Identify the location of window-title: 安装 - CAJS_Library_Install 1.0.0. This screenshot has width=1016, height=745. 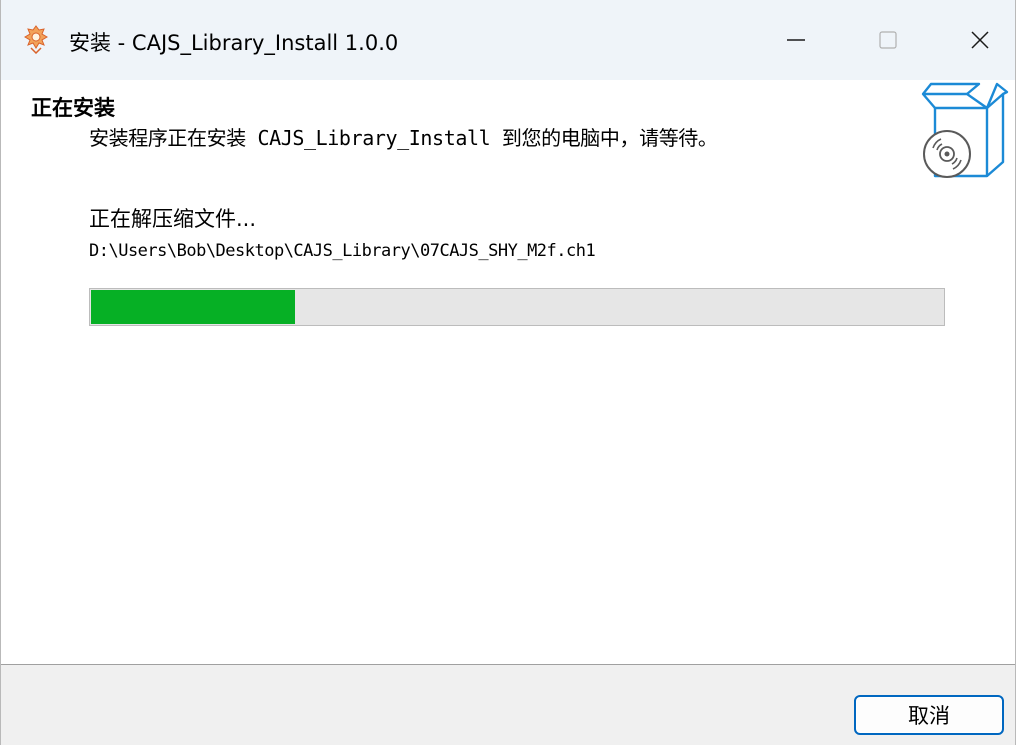
(234, 43).